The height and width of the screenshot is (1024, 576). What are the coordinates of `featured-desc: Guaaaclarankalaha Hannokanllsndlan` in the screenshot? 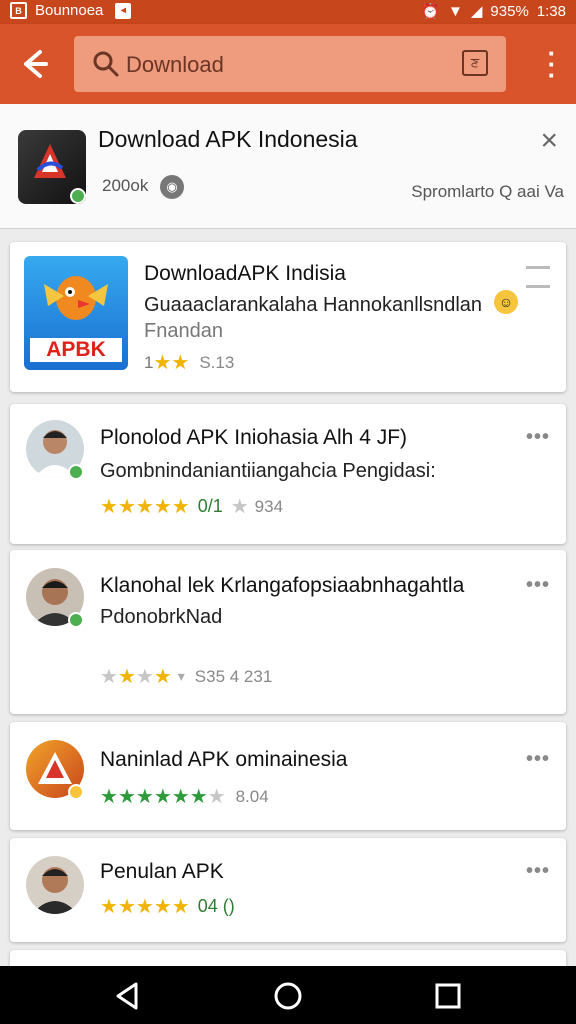 It's located at (313, 305).